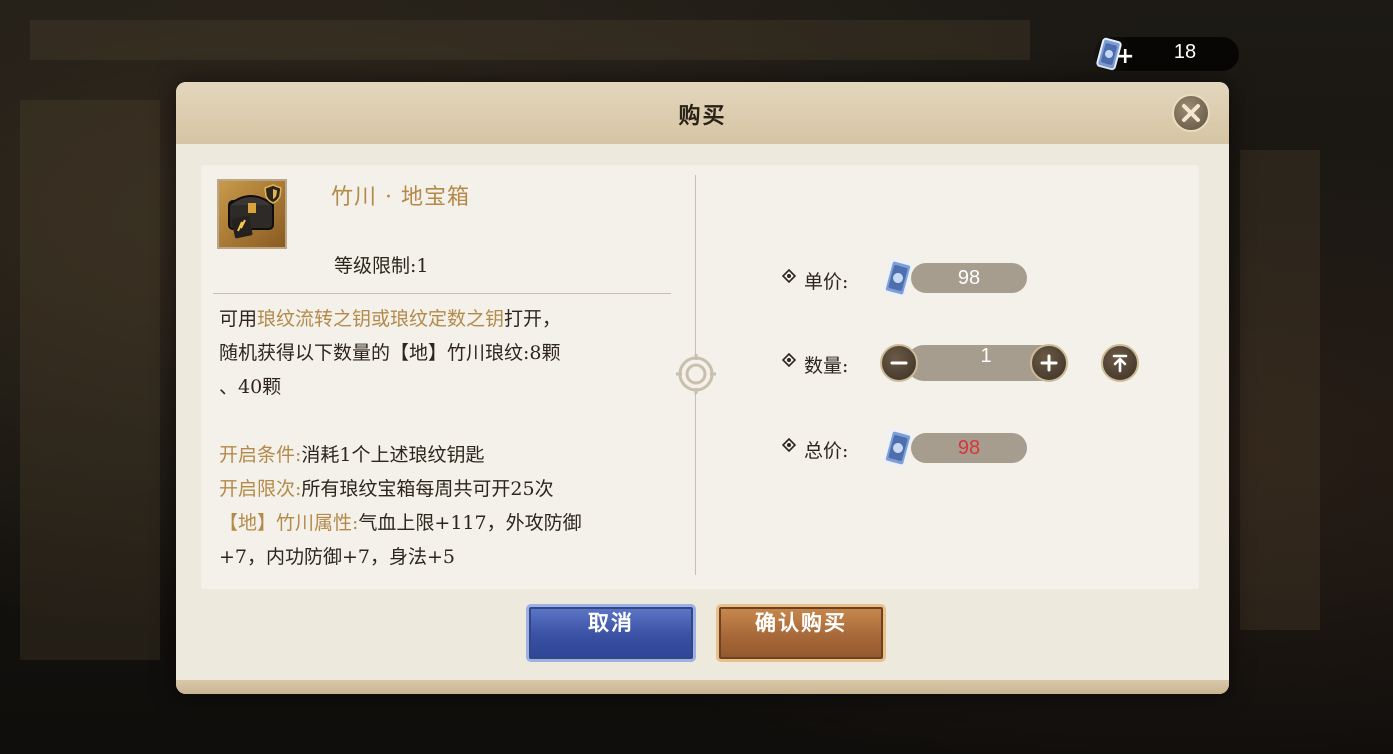  What do you see at coordinates (702, 116) in the screenshot?
I see `dialog-title: 购买` at bounding box center [702, 116].